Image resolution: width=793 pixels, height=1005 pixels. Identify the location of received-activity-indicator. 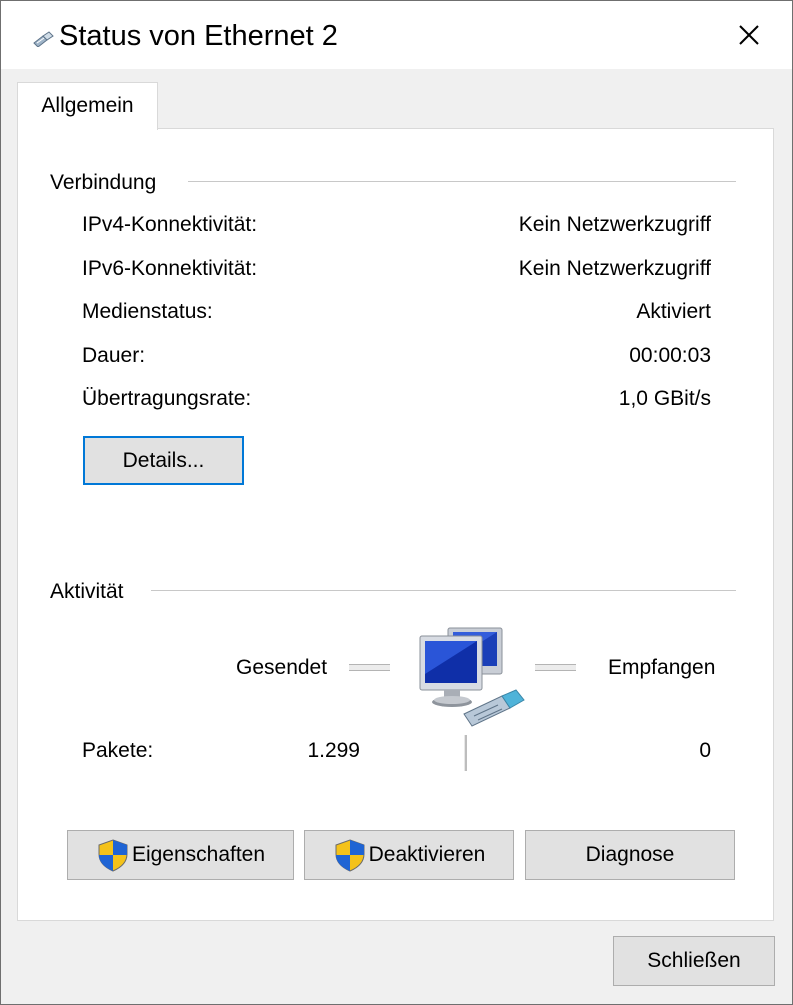
(555, 667).